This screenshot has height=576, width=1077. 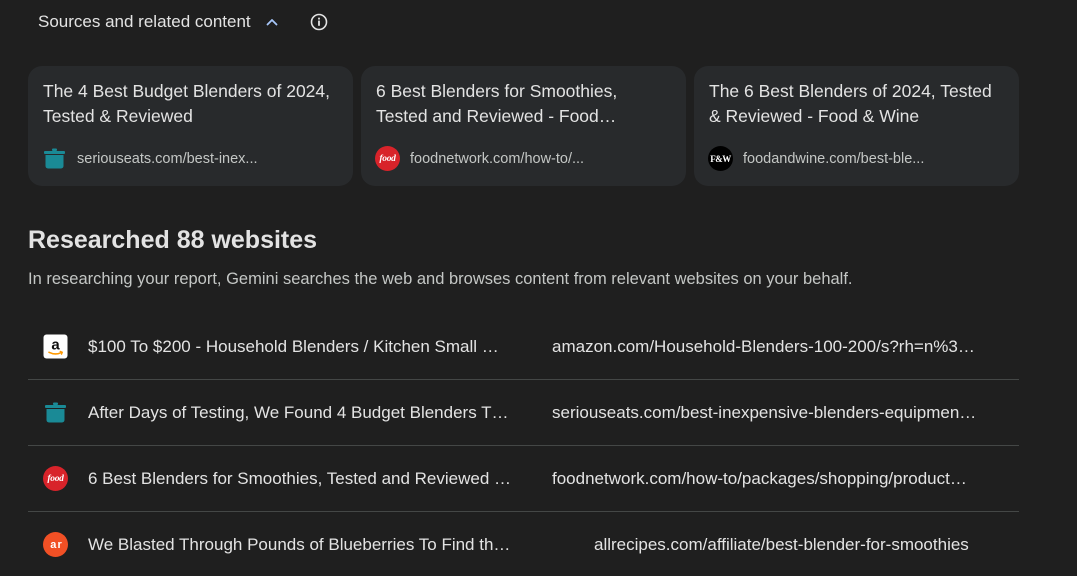 I want to click on chevron-up-icon, so click(x=272, y=22).